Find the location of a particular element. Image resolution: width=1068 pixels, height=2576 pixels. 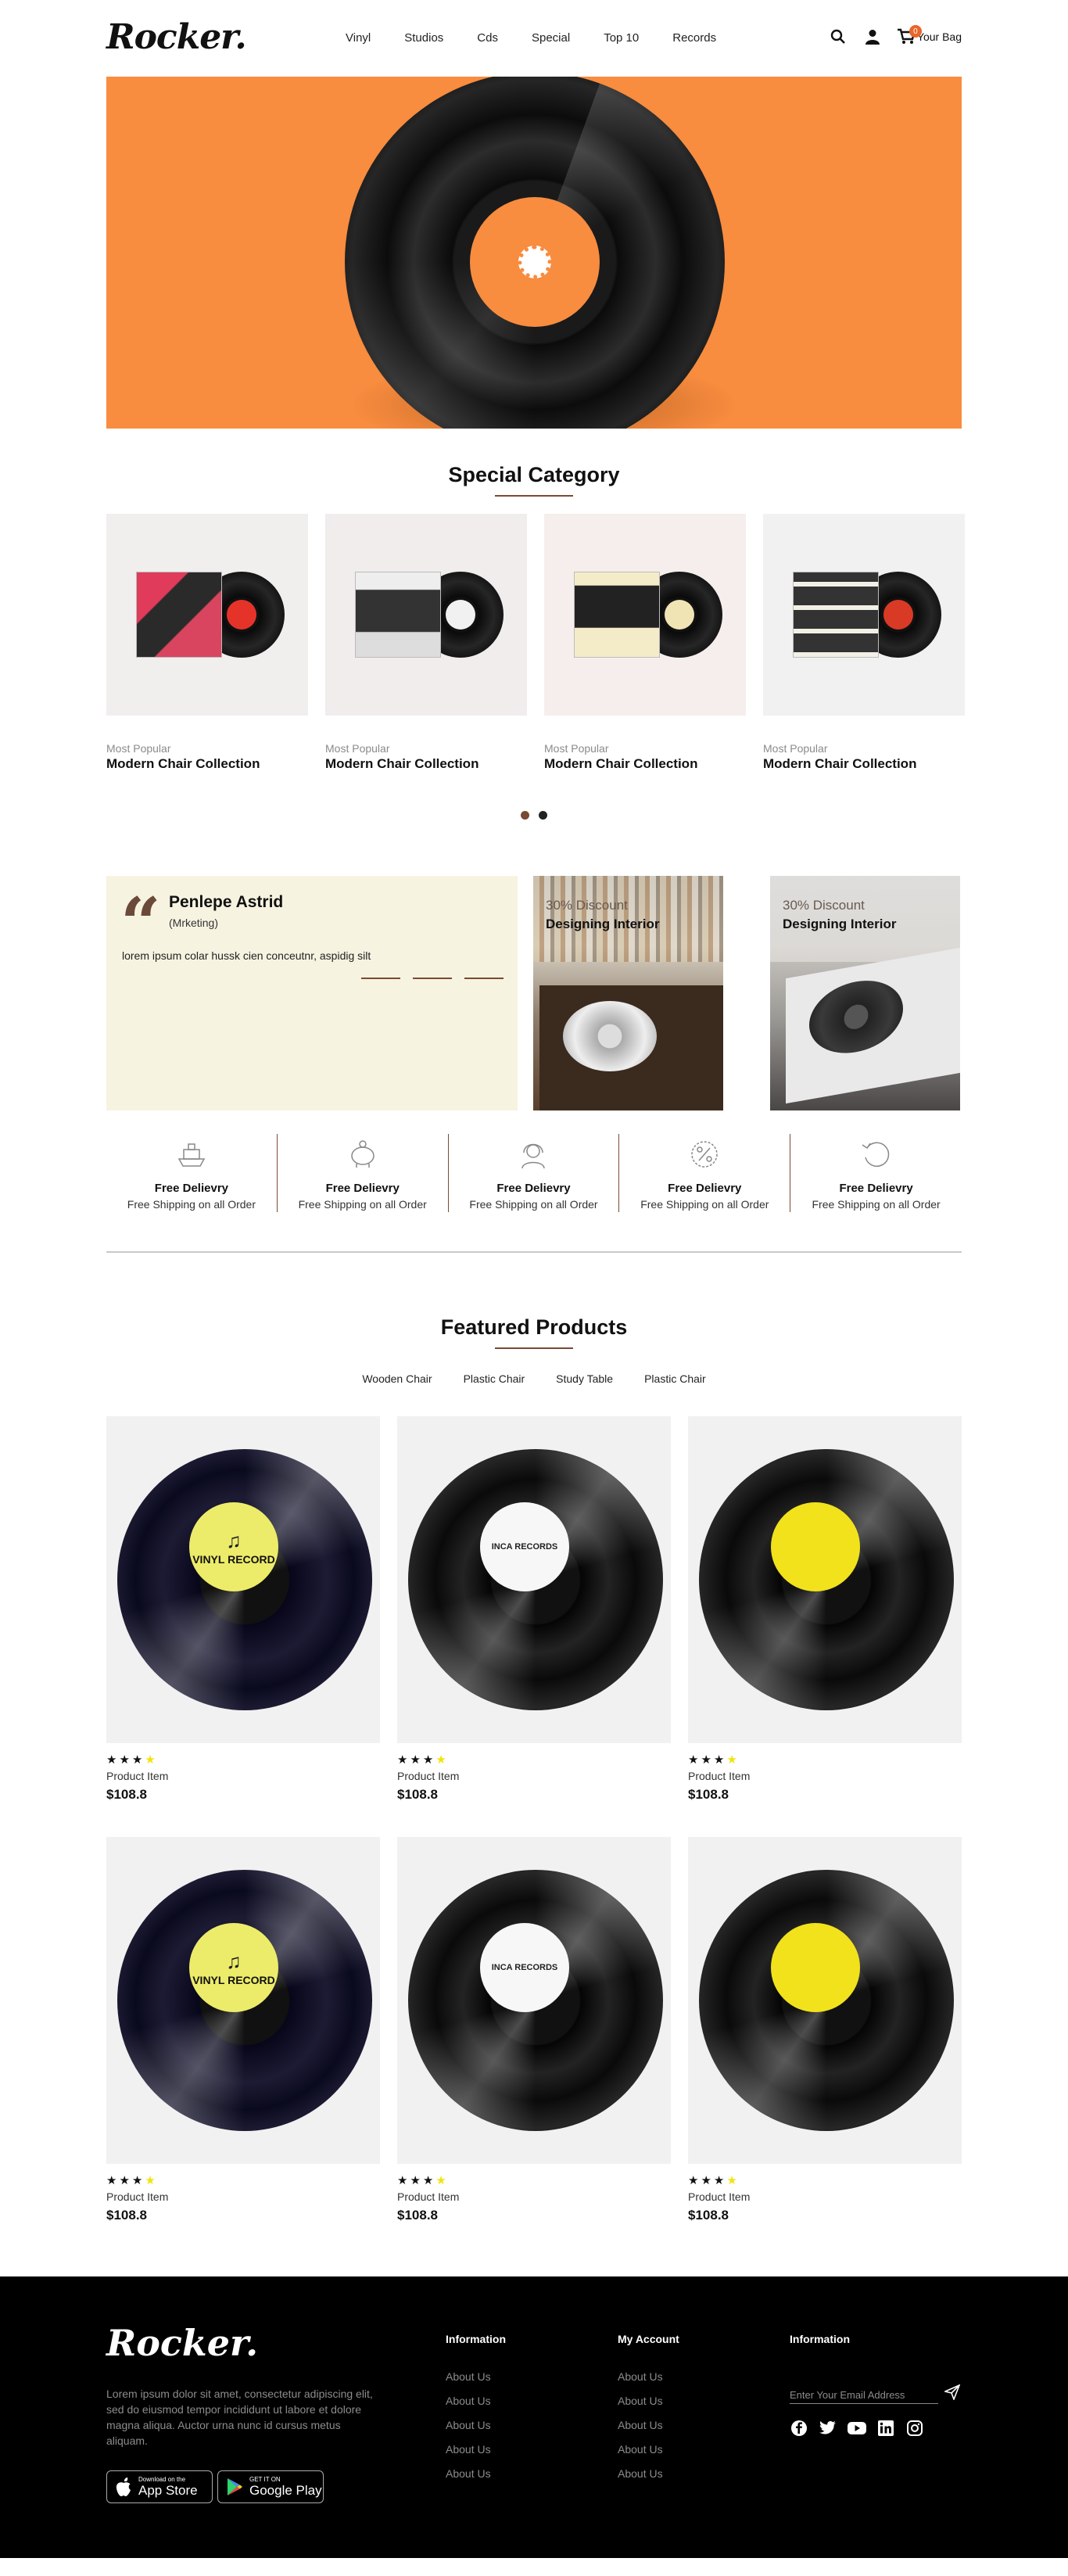

nav-vinyl: Vinyl is located at coordinates (358, 38).